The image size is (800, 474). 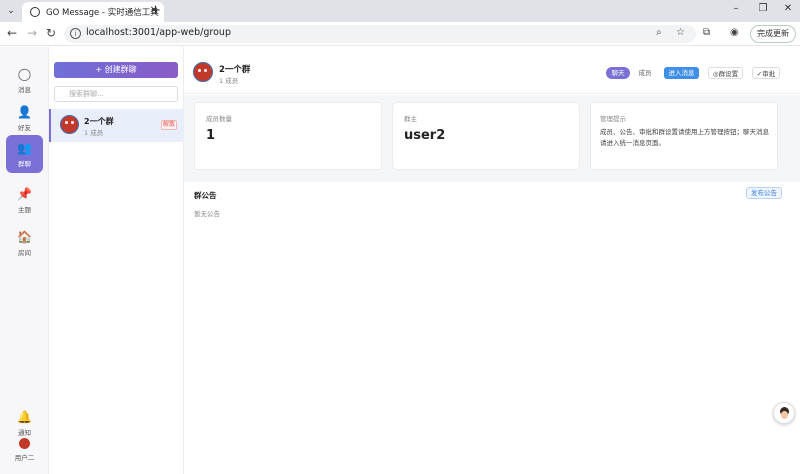 What do you see at coordinates (155, 10) in the screenshot?
I see `new-tab-button: +` at bounding box center [155, 10].